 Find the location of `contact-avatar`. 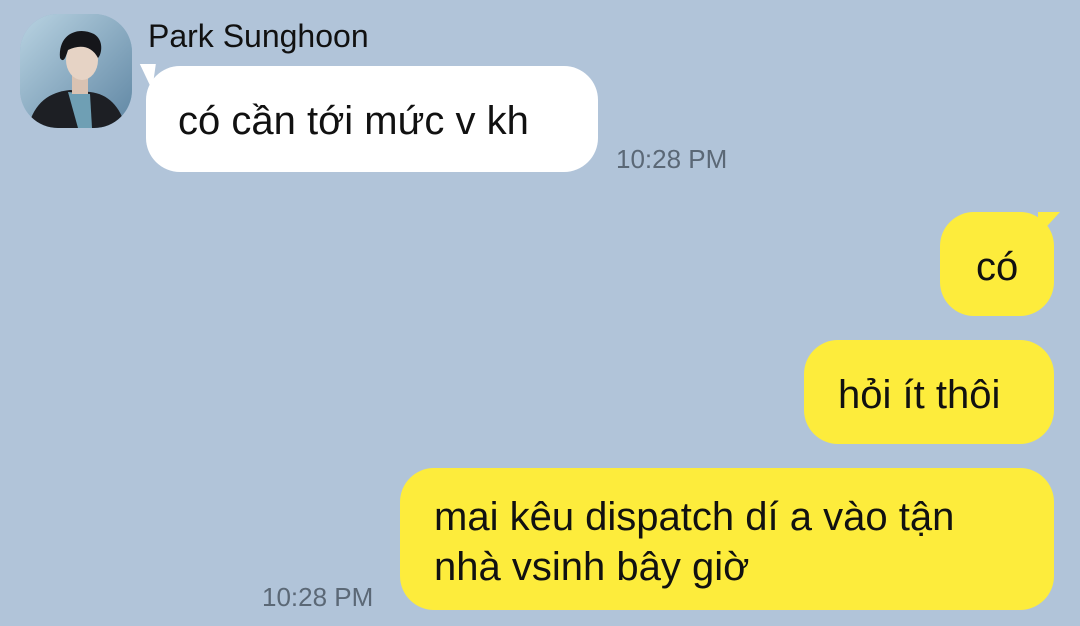

contact-avatar is located at coordinates (76, 71).